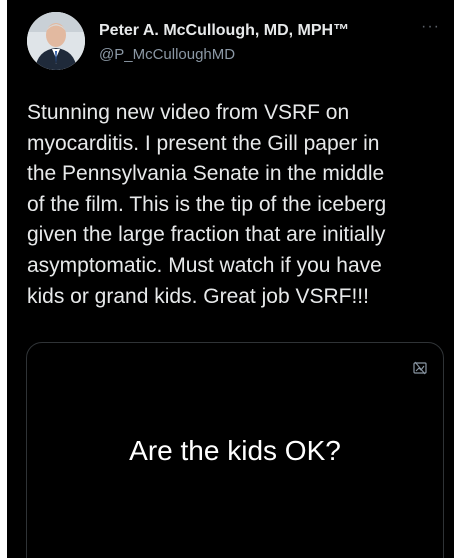  Describe the element at coordinates (420, 368) in the screenshot. I see `broken-image-icon` at that location.